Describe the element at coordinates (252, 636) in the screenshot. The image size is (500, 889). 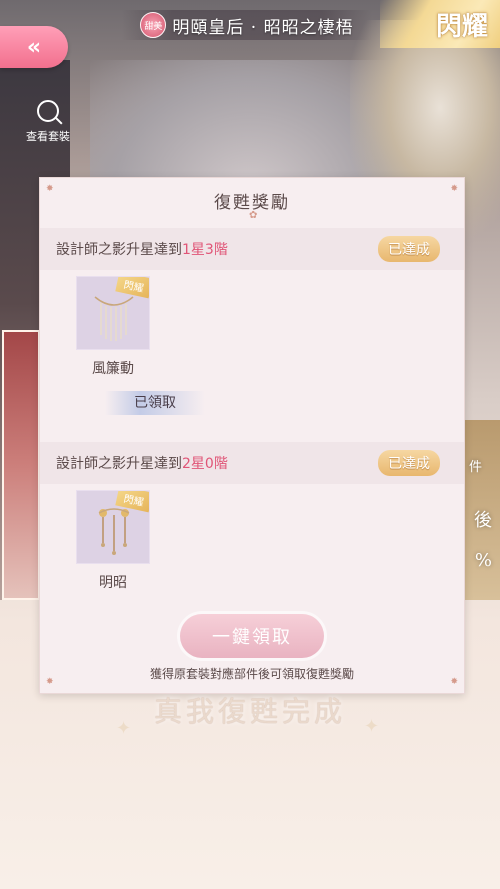
I see `claim-all-button: 一鍵領取` at that location.